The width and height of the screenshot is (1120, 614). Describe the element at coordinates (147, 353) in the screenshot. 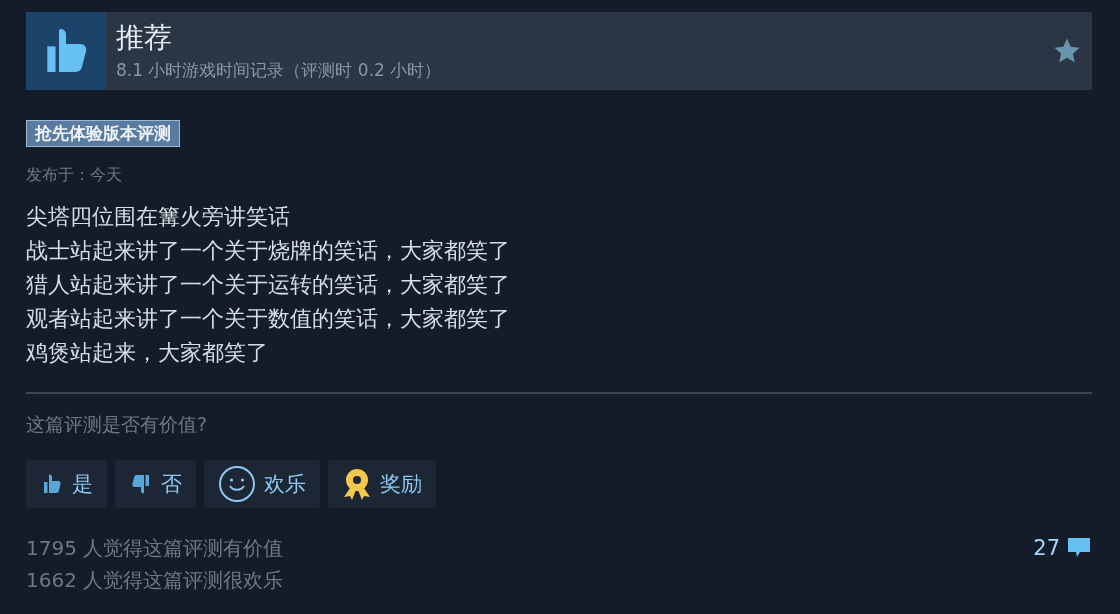

I see `review-line: 鸡煲站起来，大家都笑了` at that location.